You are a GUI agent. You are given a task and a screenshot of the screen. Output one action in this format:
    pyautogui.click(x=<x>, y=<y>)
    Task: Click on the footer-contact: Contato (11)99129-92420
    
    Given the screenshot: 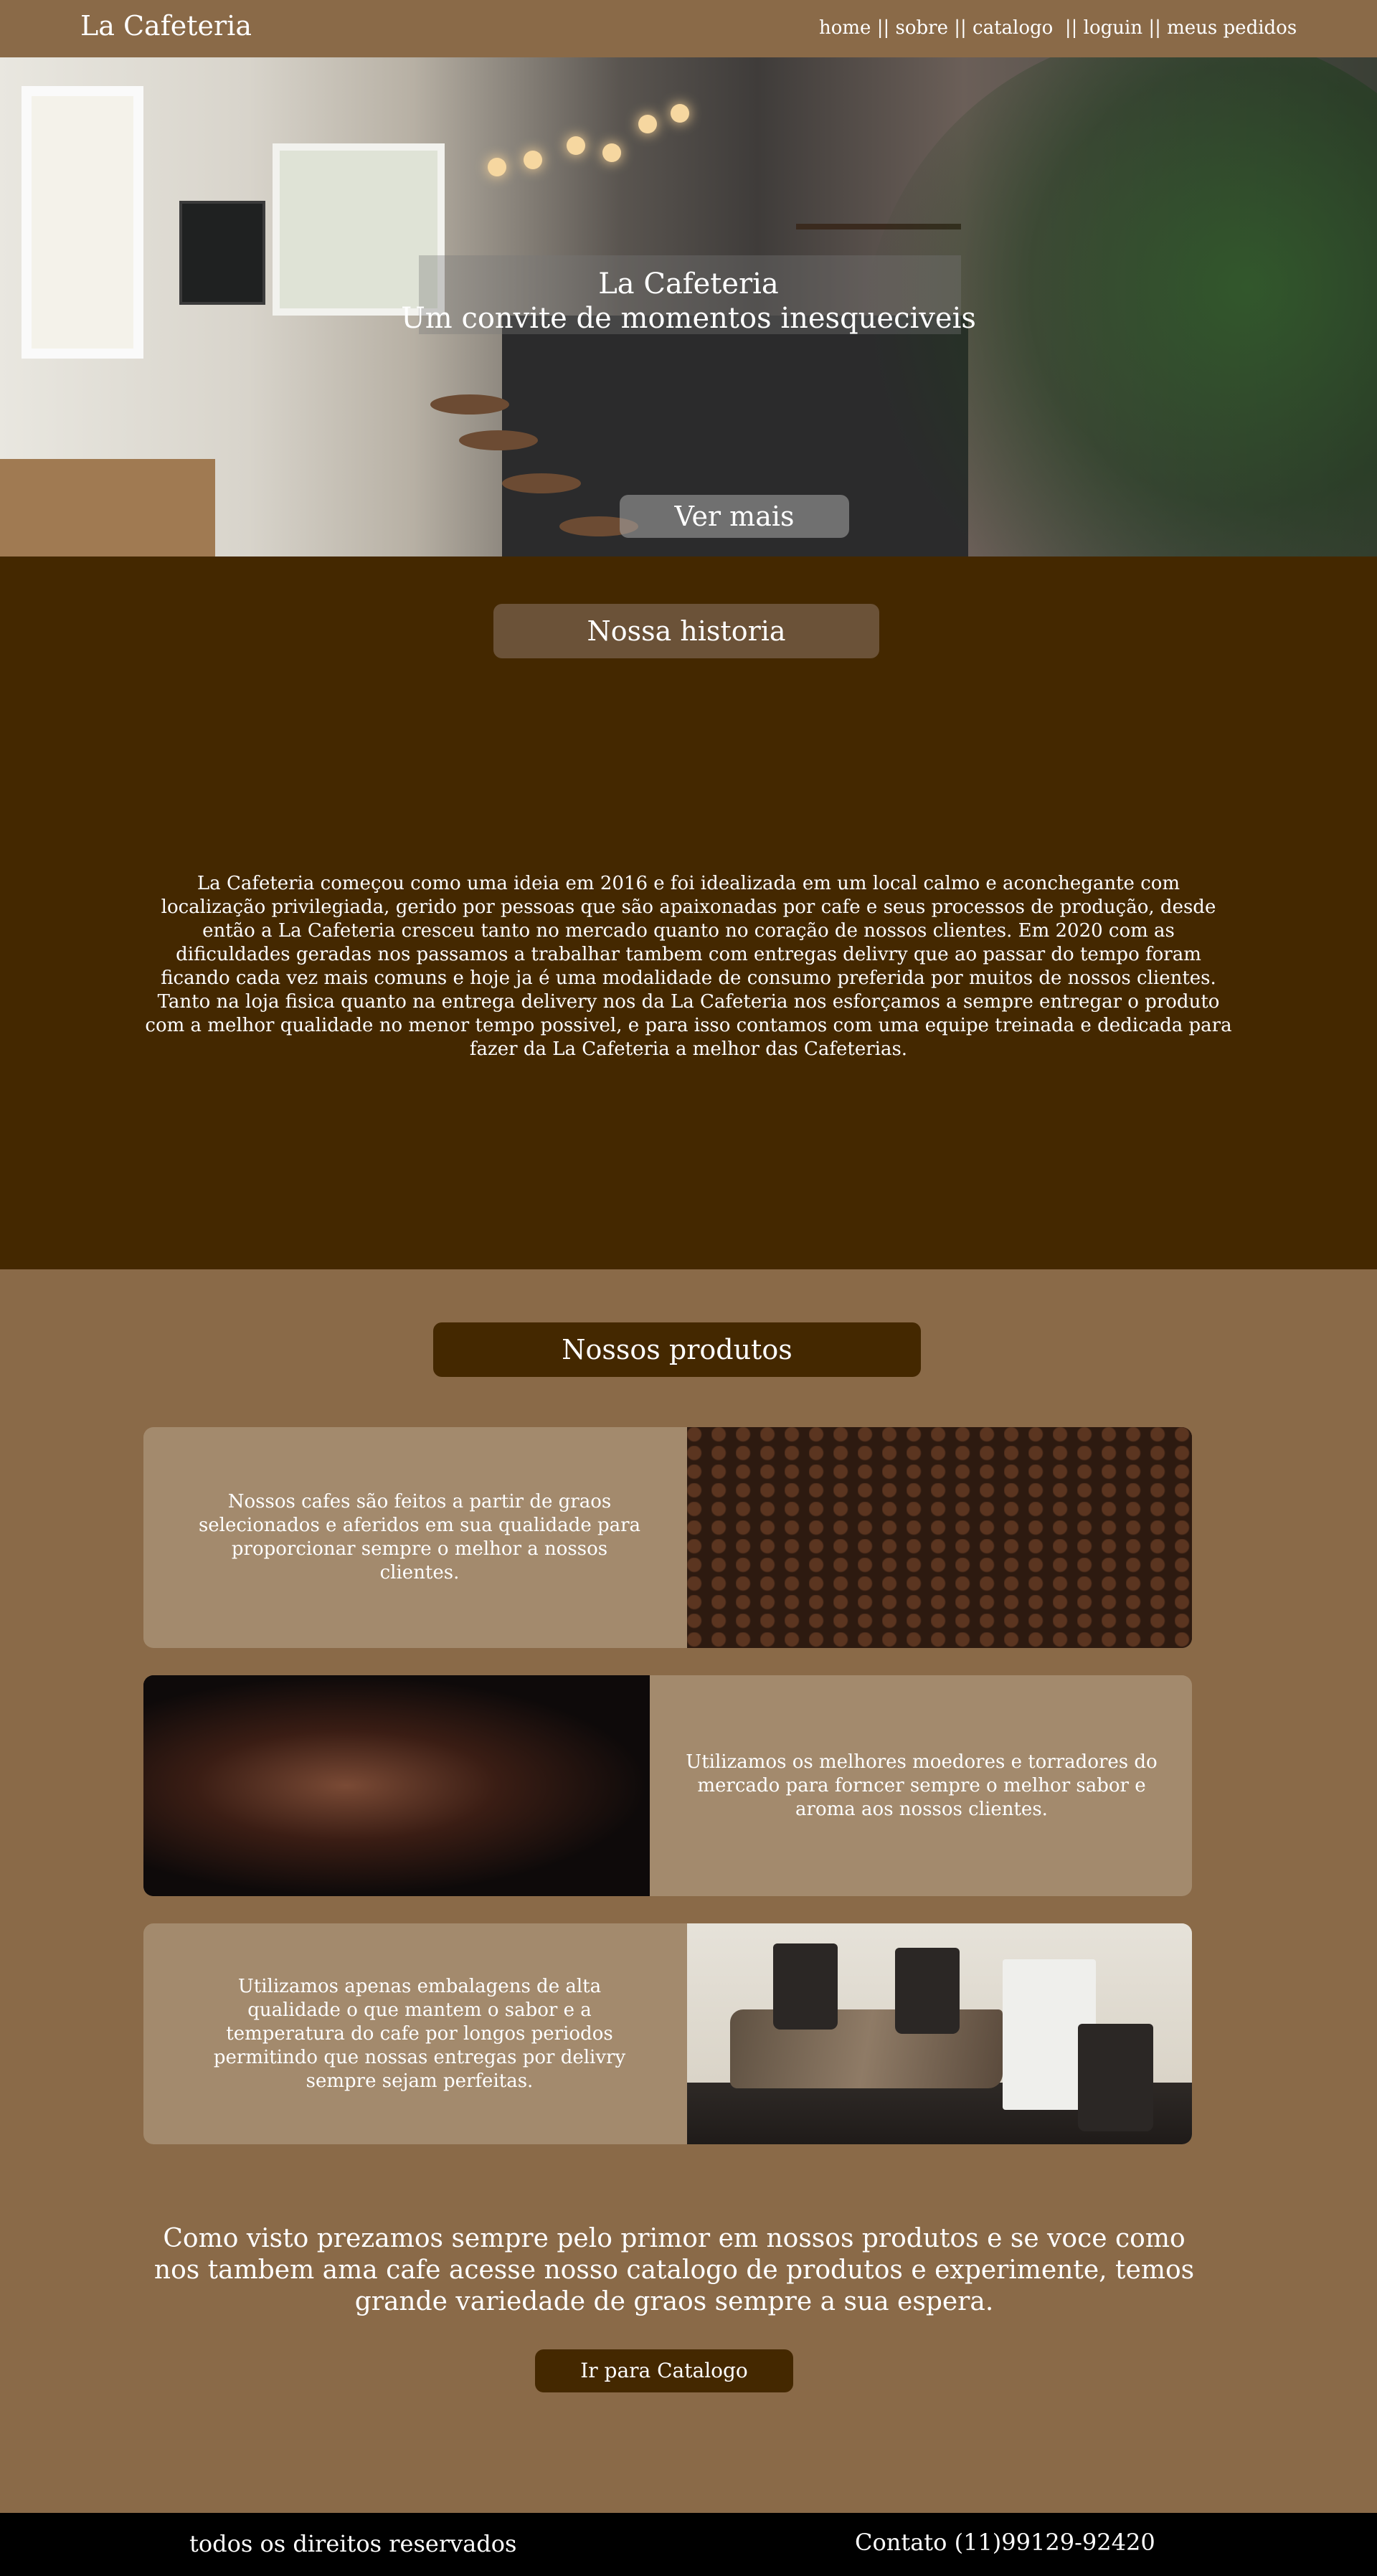 What is the action you would take?
    pyautogui.click(x=1005, y=2542)
    